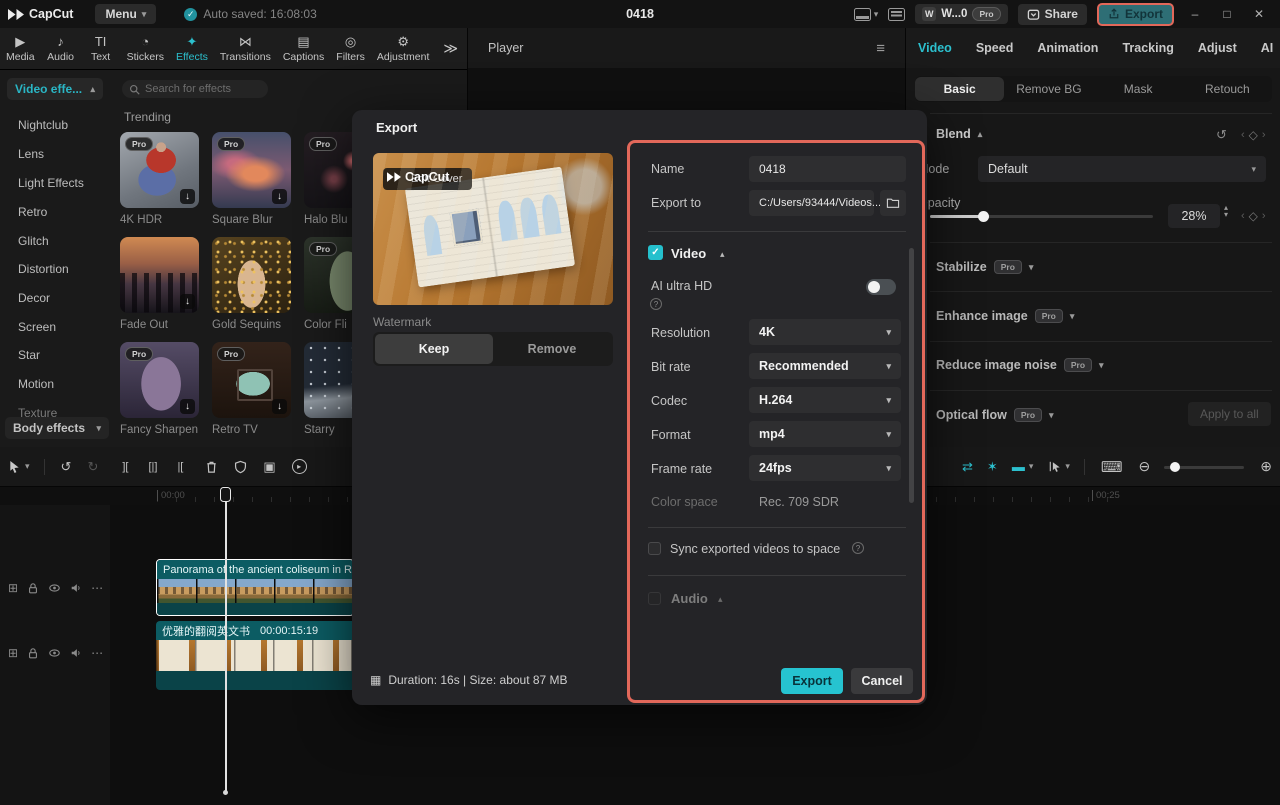  What do you see at coordinates (1267, 48) in the screenshot?
I see `tab-ai: AI` at bounding box center [1267, 48].